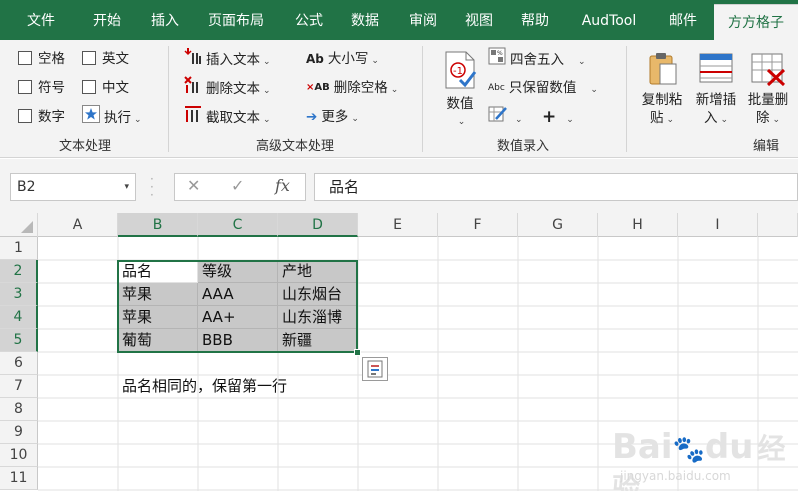 The height and width of the screenshot is (491, 798). I want to click on add-insert-label-line2: 入 ⌄, so click(716, 118).